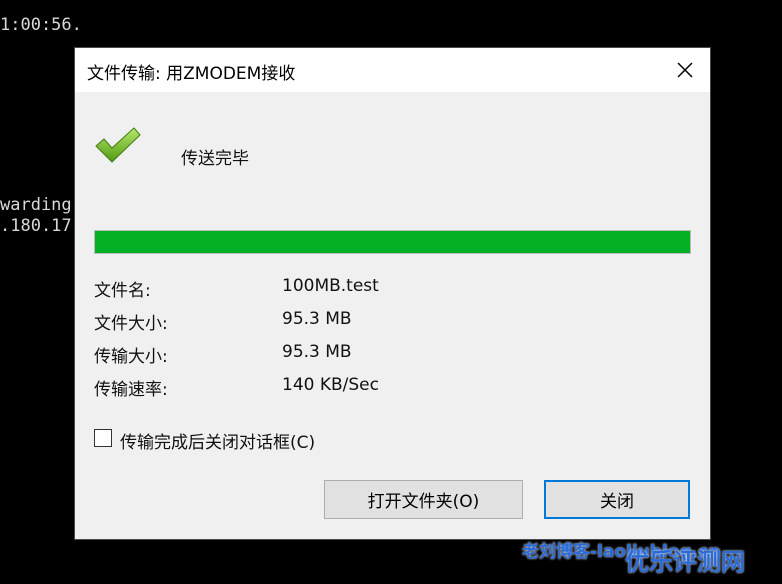  What do you see at coordinates (217, 440) in the screenshot?
I see `close-on-complete-label: 传输完成后关闭对话框(C)` at bounding box center [217, 440].